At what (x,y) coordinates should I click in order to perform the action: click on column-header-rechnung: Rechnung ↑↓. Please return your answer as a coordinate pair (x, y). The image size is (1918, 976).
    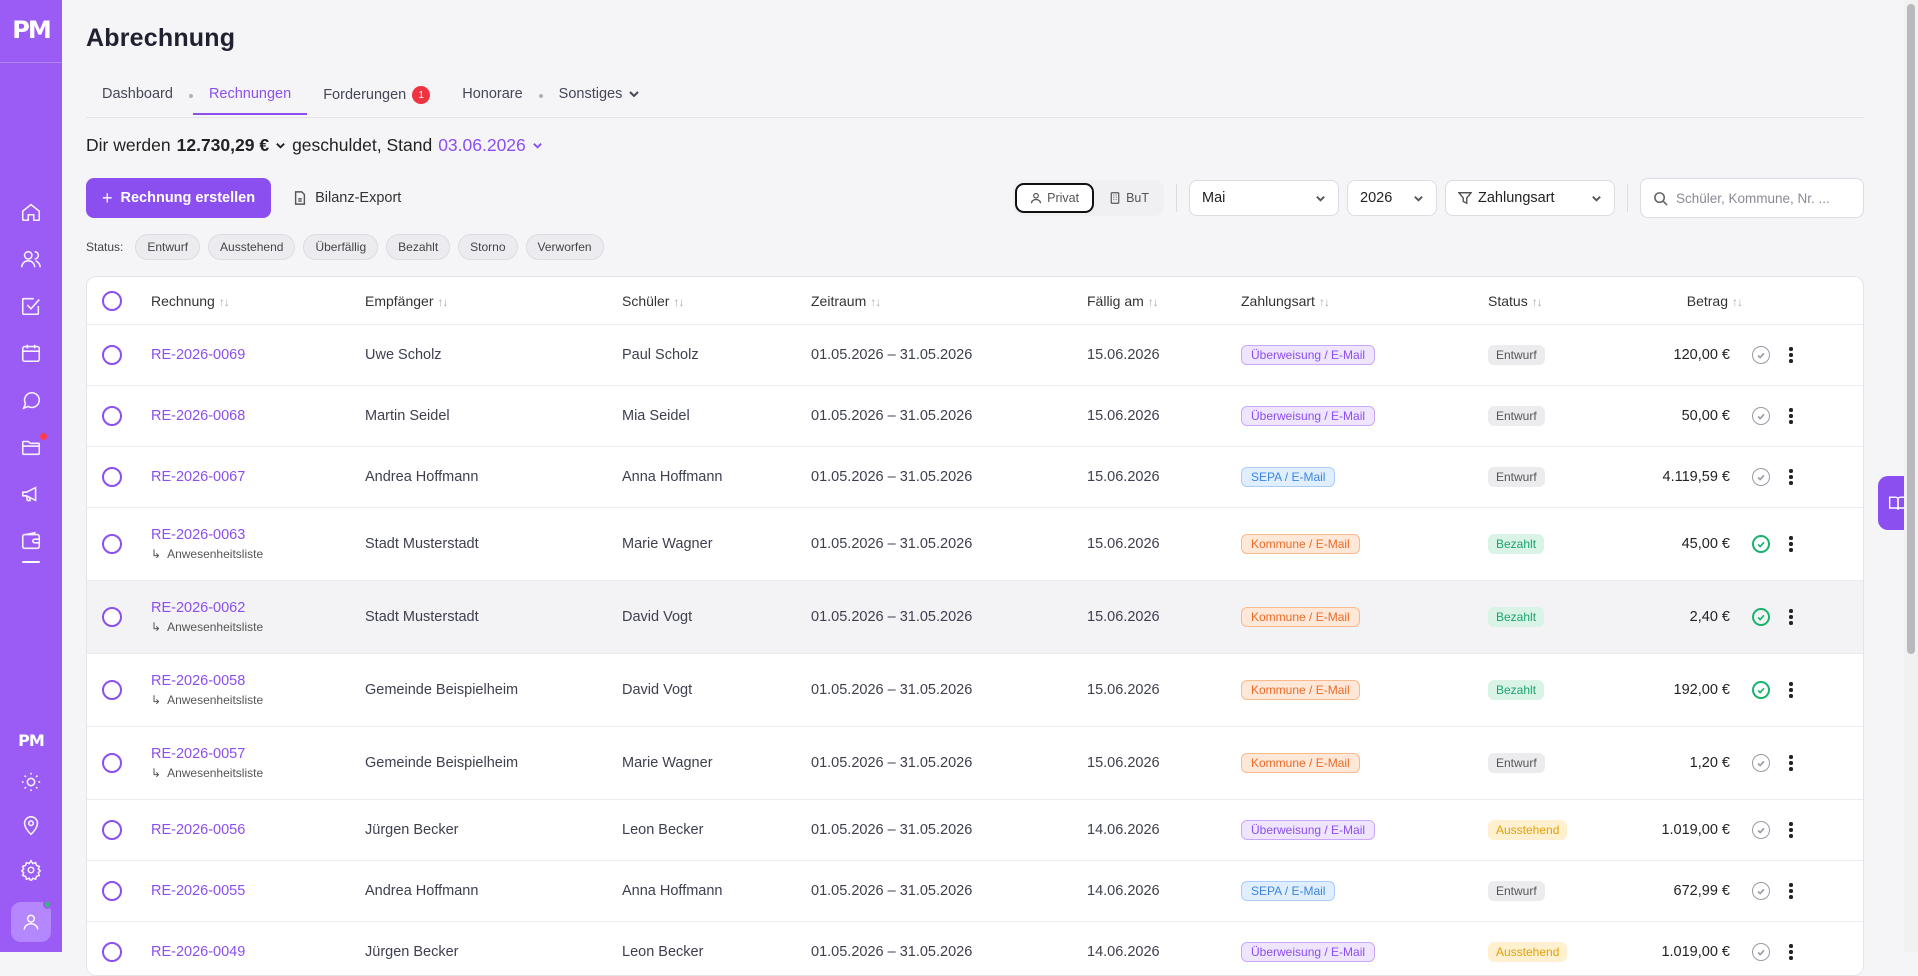
    Looking at the image, I should click on (258, 301).